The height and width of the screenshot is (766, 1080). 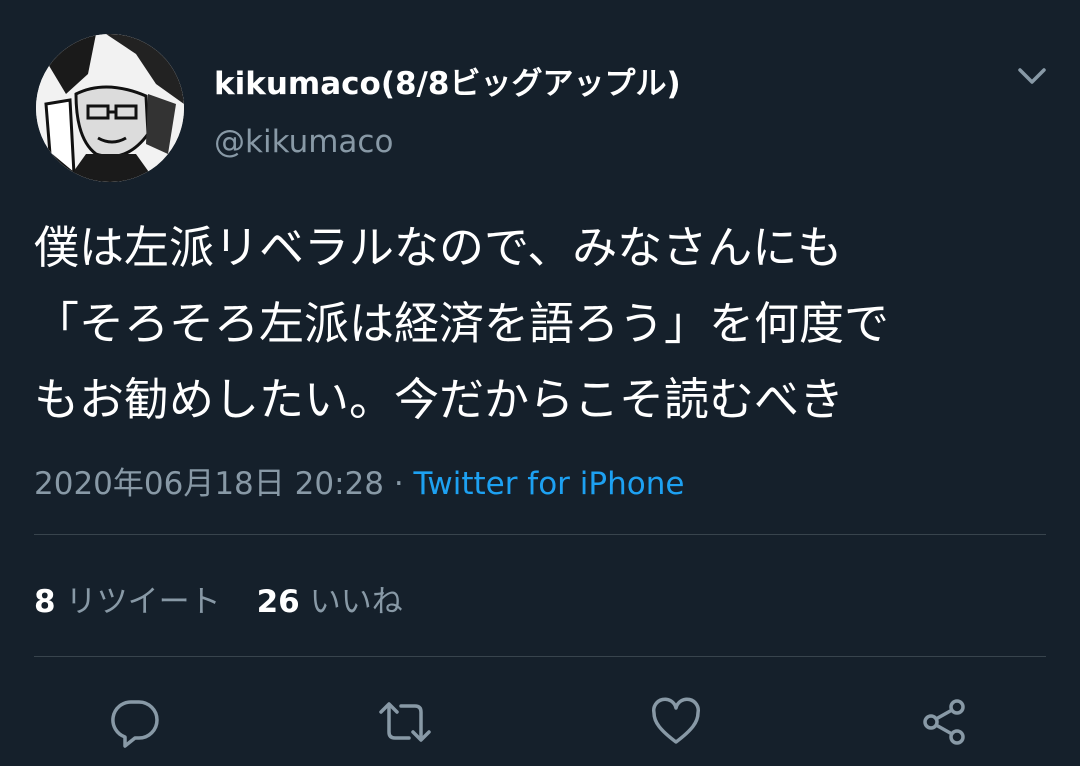 I want to click on retweet-button, so click(x=405, y=722).